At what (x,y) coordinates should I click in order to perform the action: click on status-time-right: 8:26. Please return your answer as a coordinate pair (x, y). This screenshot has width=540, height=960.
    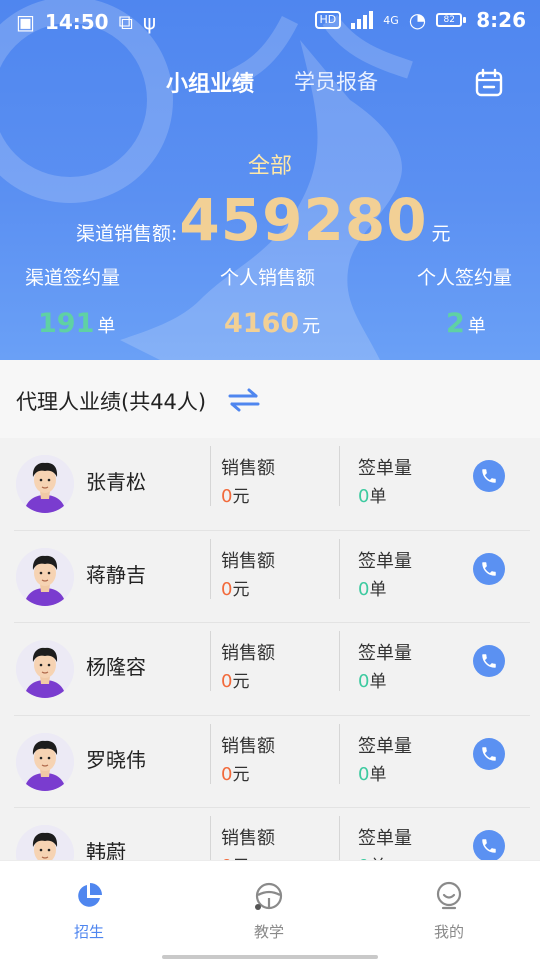
    Looking at the image, I should click on (501, 20).